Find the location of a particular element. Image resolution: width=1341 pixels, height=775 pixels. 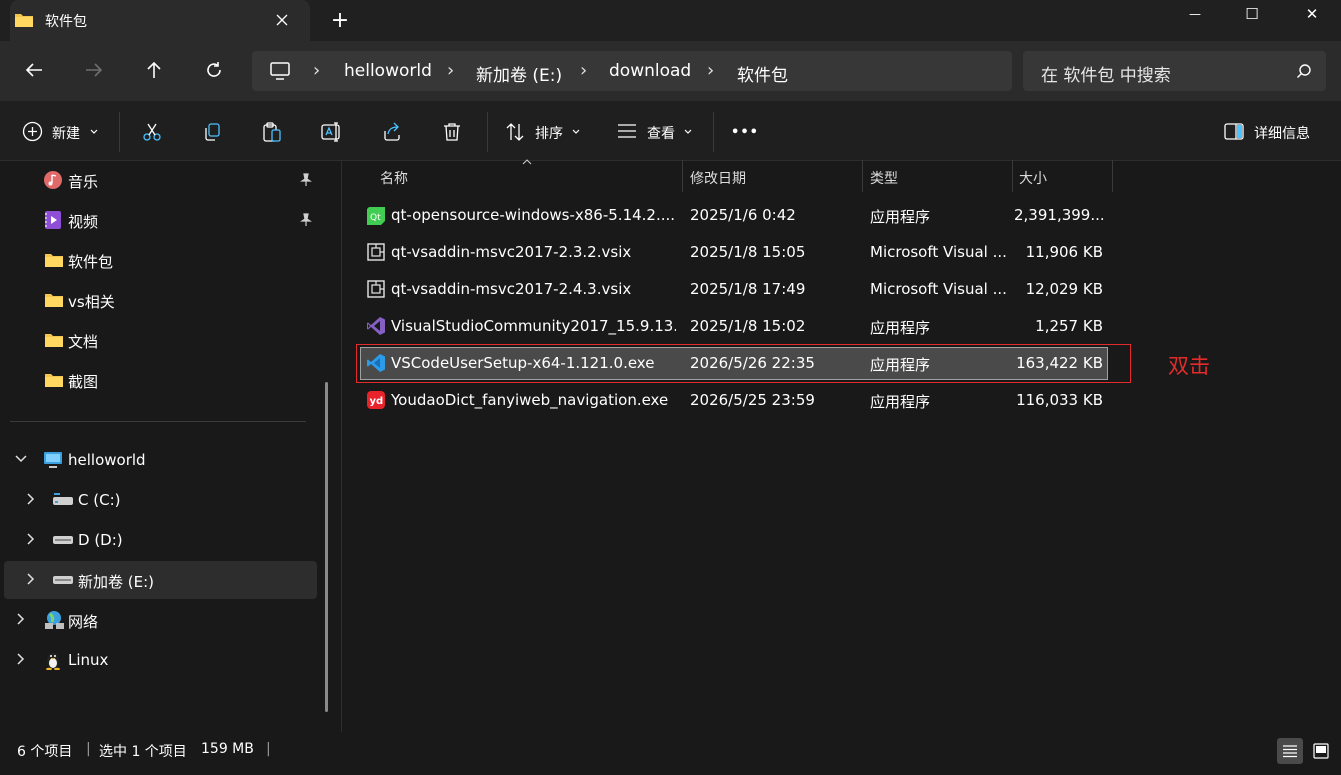

sidebar-item-label: C (C:) is located at coordinates (99, 500).